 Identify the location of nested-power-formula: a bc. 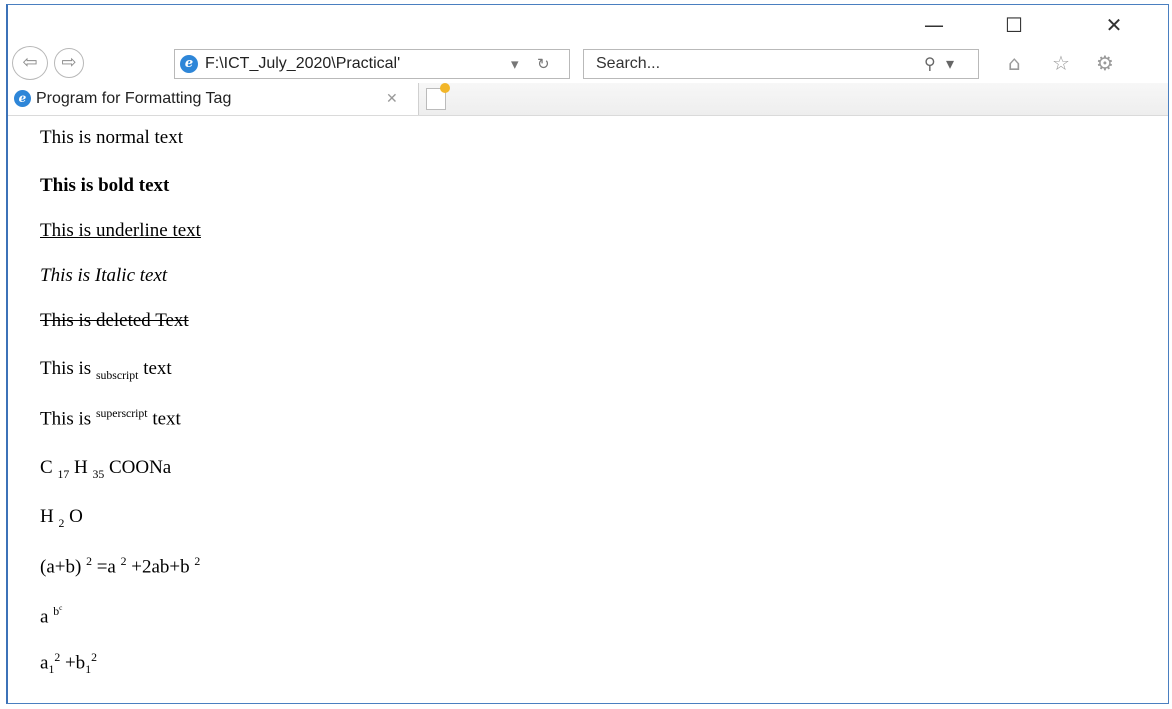
(51, 615).